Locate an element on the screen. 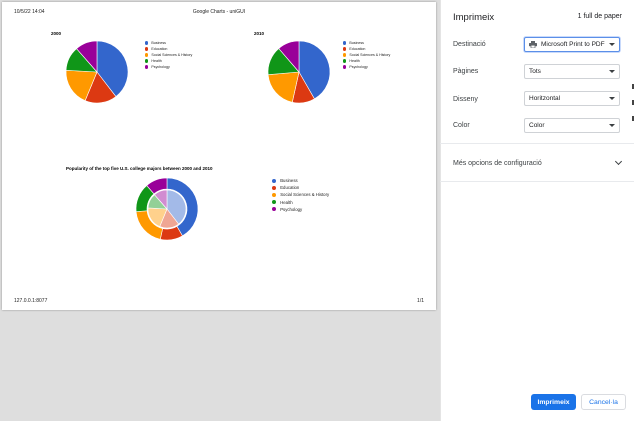  print-footer-page: 1/1 is located at coordinates (420, 301).